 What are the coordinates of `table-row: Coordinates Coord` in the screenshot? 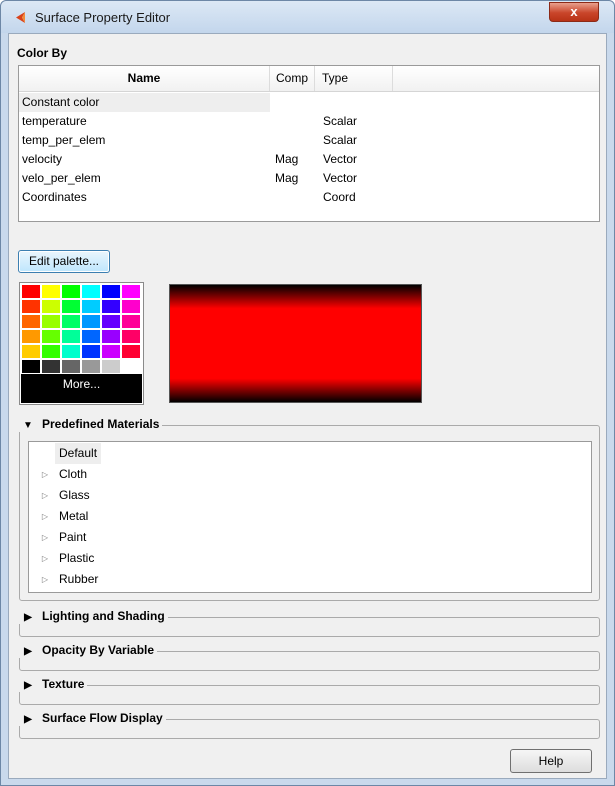 It's located at (309, 197).